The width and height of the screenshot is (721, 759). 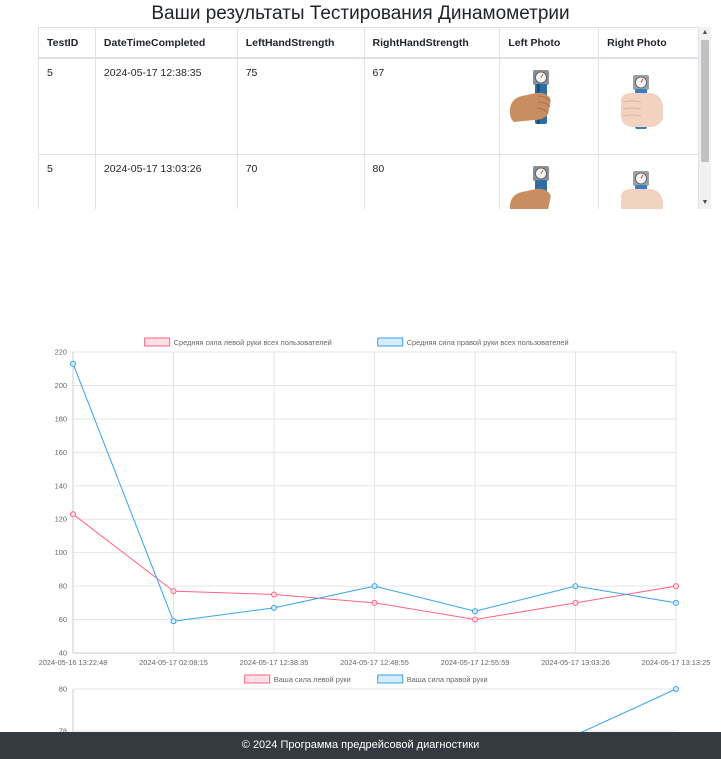 I want to click on series-line-right, so click(x=628, y=710).